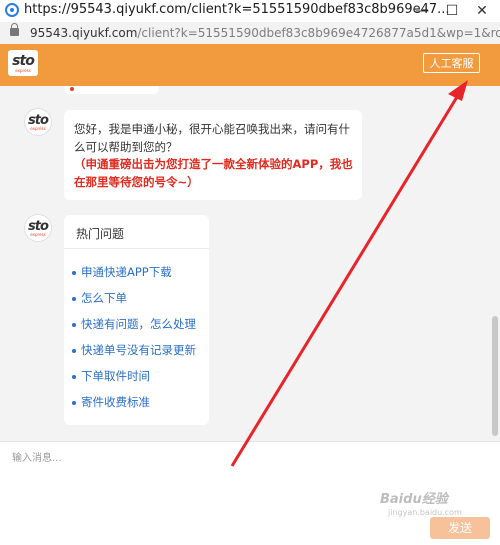  I want to click on faq-link-delivery-problem: 快递有问题，怎么处理, so click(134, 324).